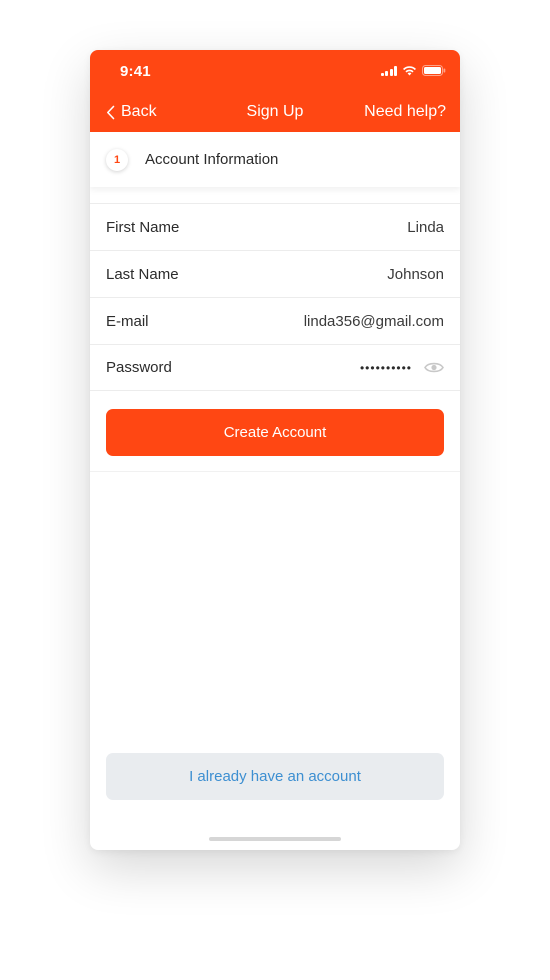  Describe the element at coordinates (212, 159) in the screenshot. I see `step-title: Account Information` at that location.